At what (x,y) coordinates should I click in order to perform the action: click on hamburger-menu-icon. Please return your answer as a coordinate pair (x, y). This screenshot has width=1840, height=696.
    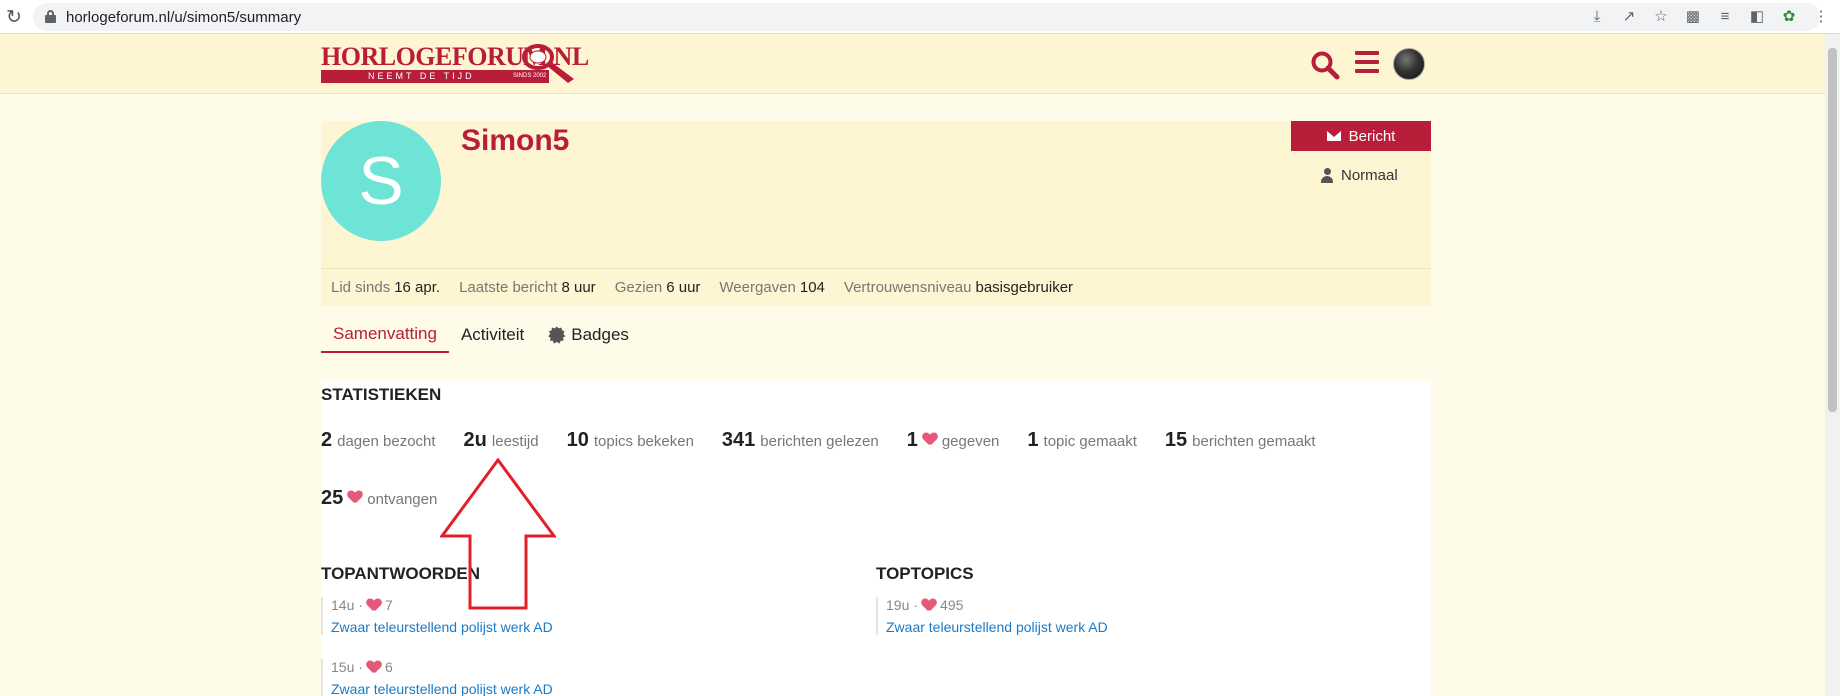
    Looking at the image, I should click on (1368, 64).